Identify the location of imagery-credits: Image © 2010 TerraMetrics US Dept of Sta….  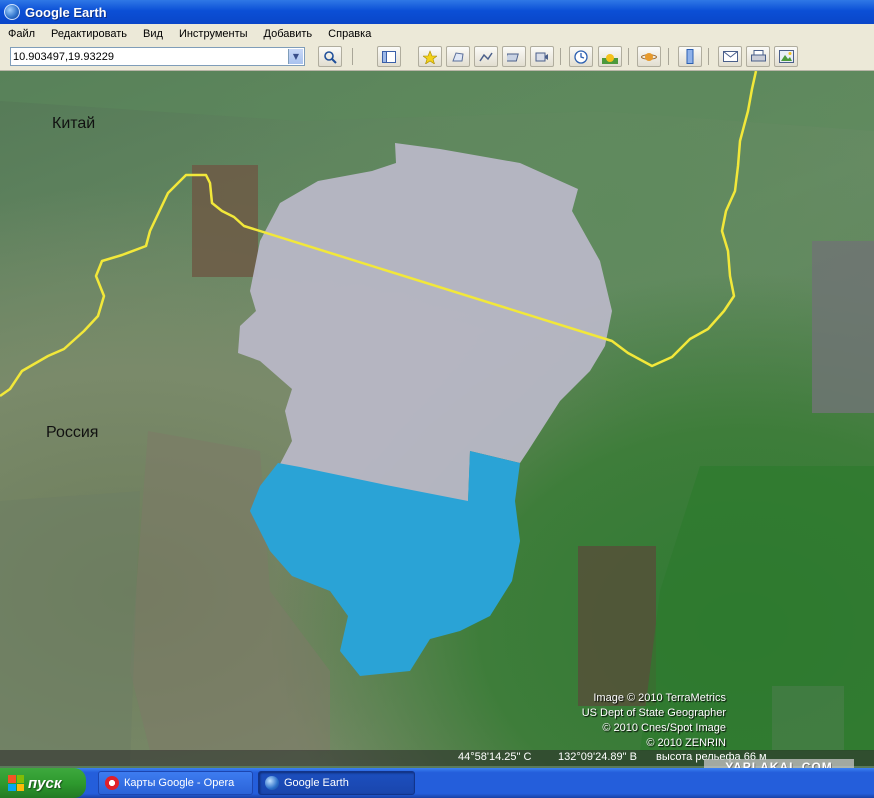
(654, 721).